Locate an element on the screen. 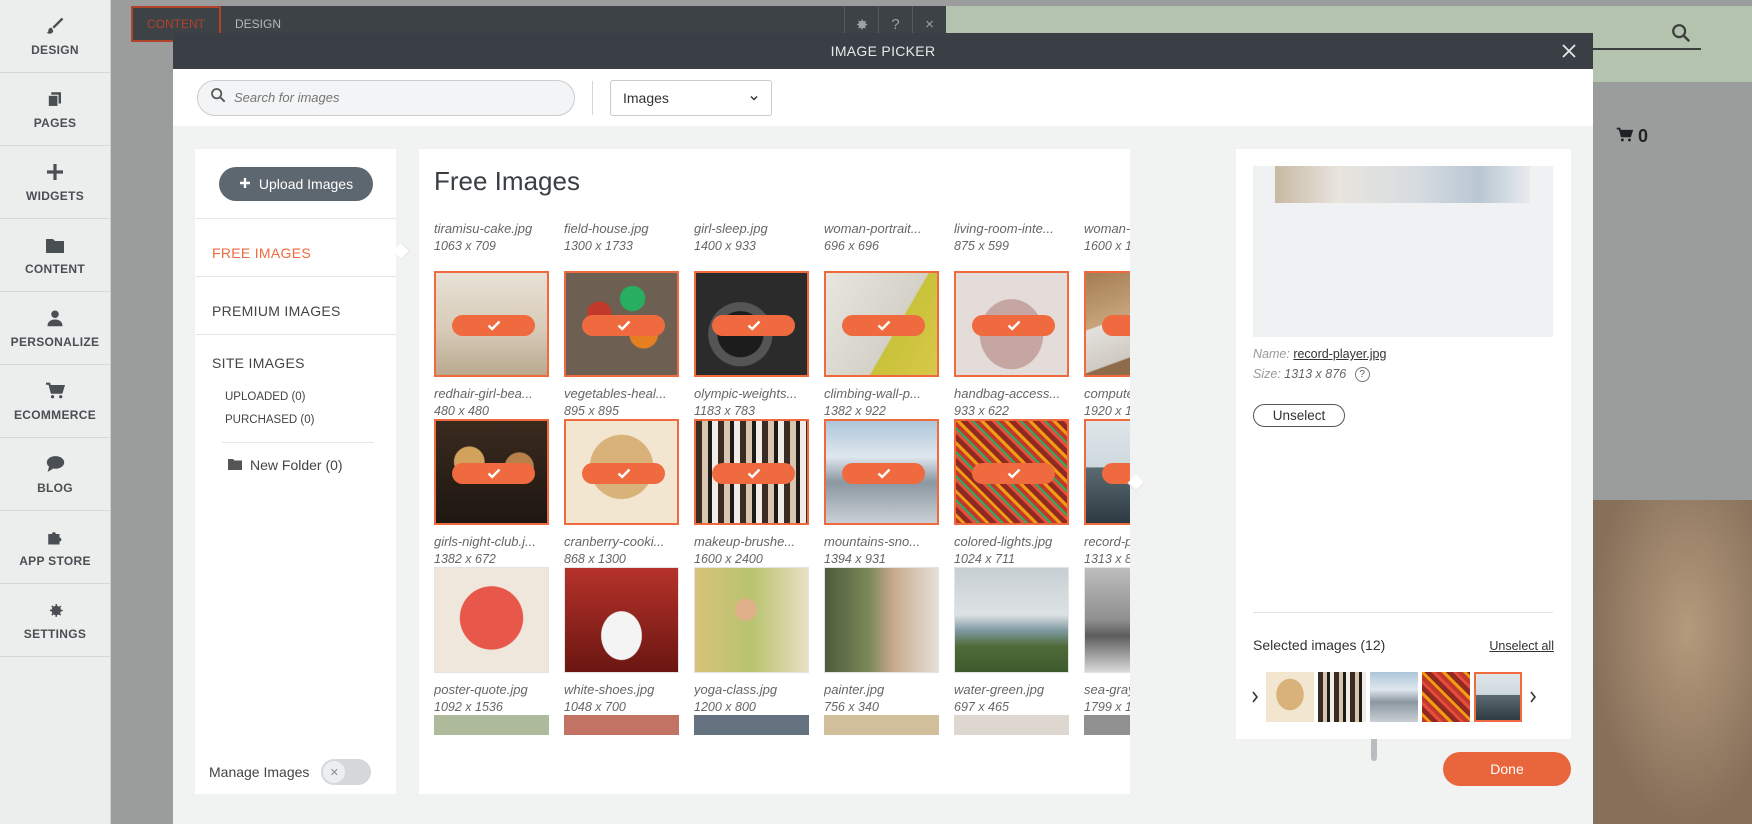 The width and height of the screenshot is (1752, 824). unselect-button: Unselect is located at coordinates (1299, 415).